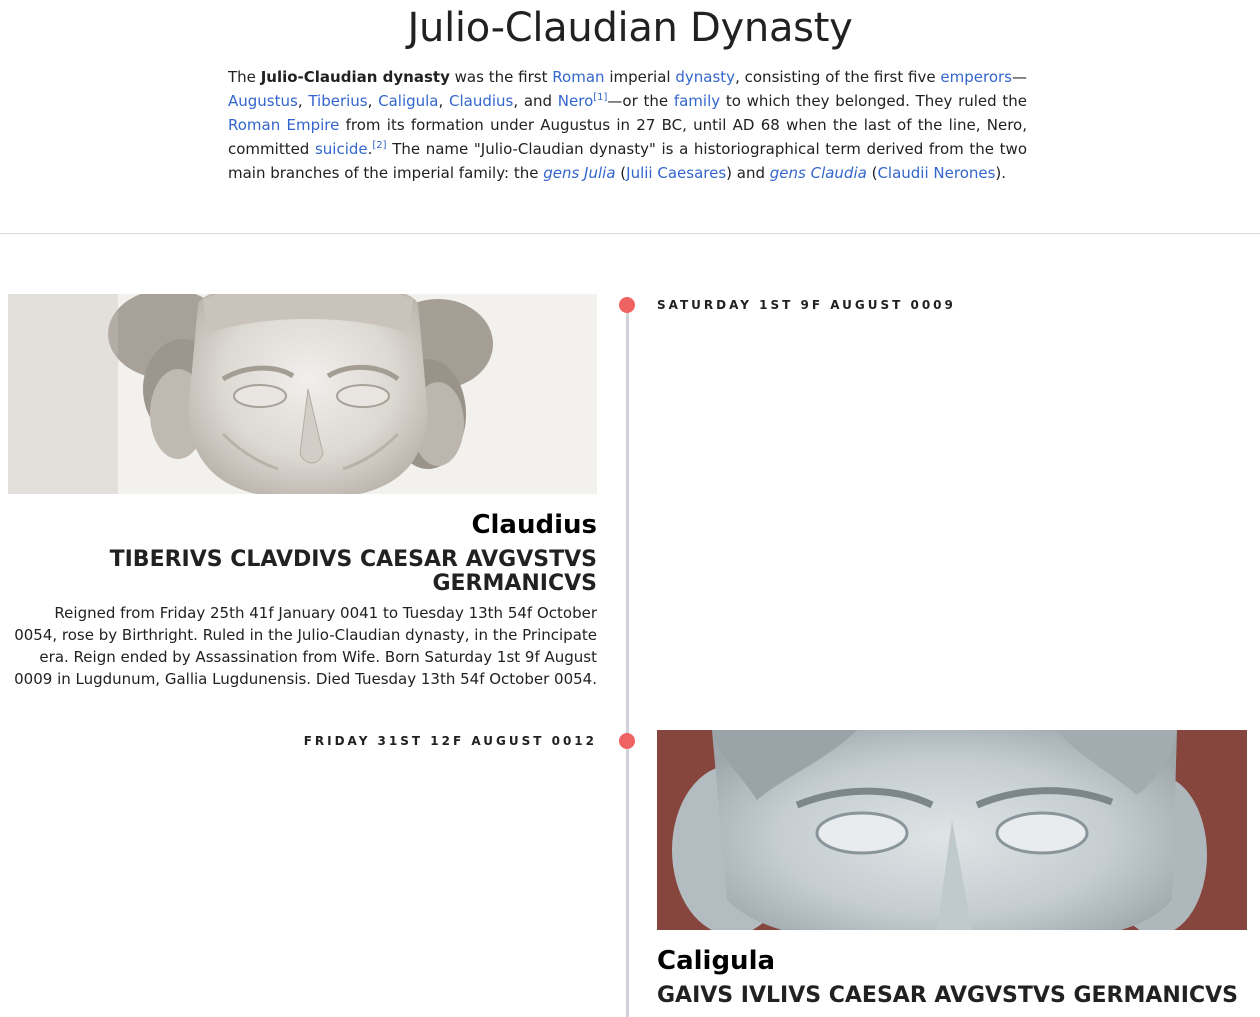  Describe the element at coordinates (630, 233) in the screenshot. I see `section-divider` at that location.